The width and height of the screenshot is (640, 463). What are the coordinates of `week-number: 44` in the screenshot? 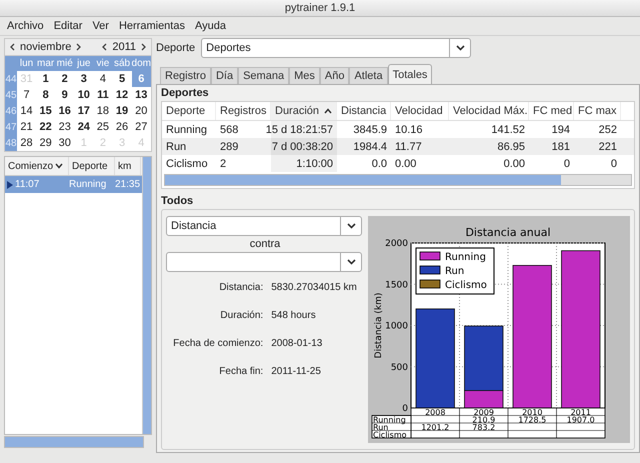 It's located at (11, 79).